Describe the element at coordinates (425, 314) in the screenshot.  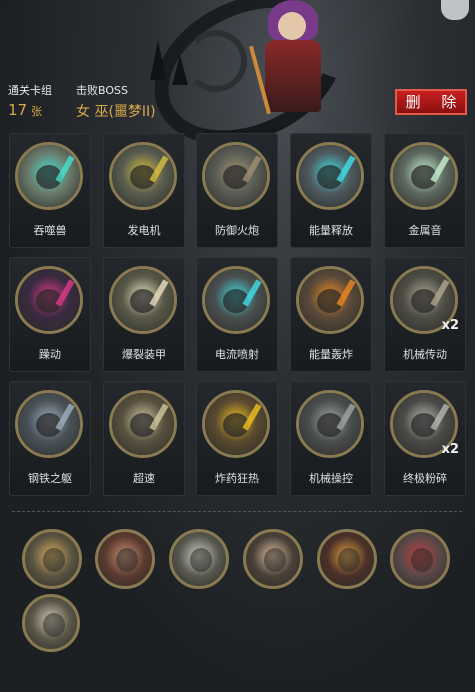
I see `card-slot: 机械传动 x2` at that location.